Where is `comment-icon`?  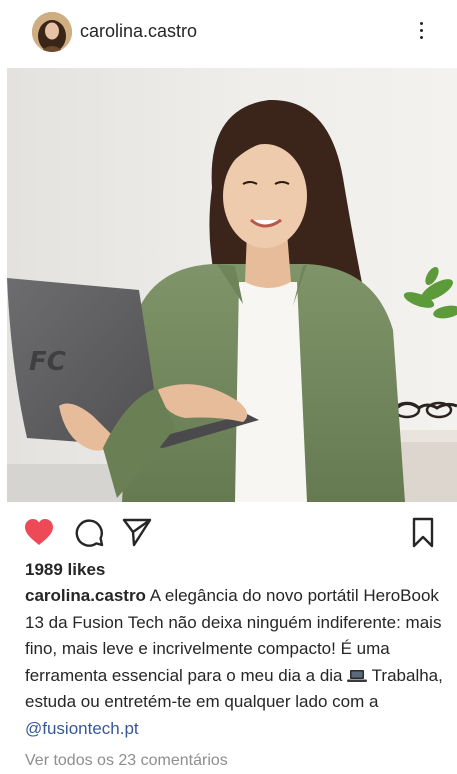 comment-icon is located at coordinates (89, 532).